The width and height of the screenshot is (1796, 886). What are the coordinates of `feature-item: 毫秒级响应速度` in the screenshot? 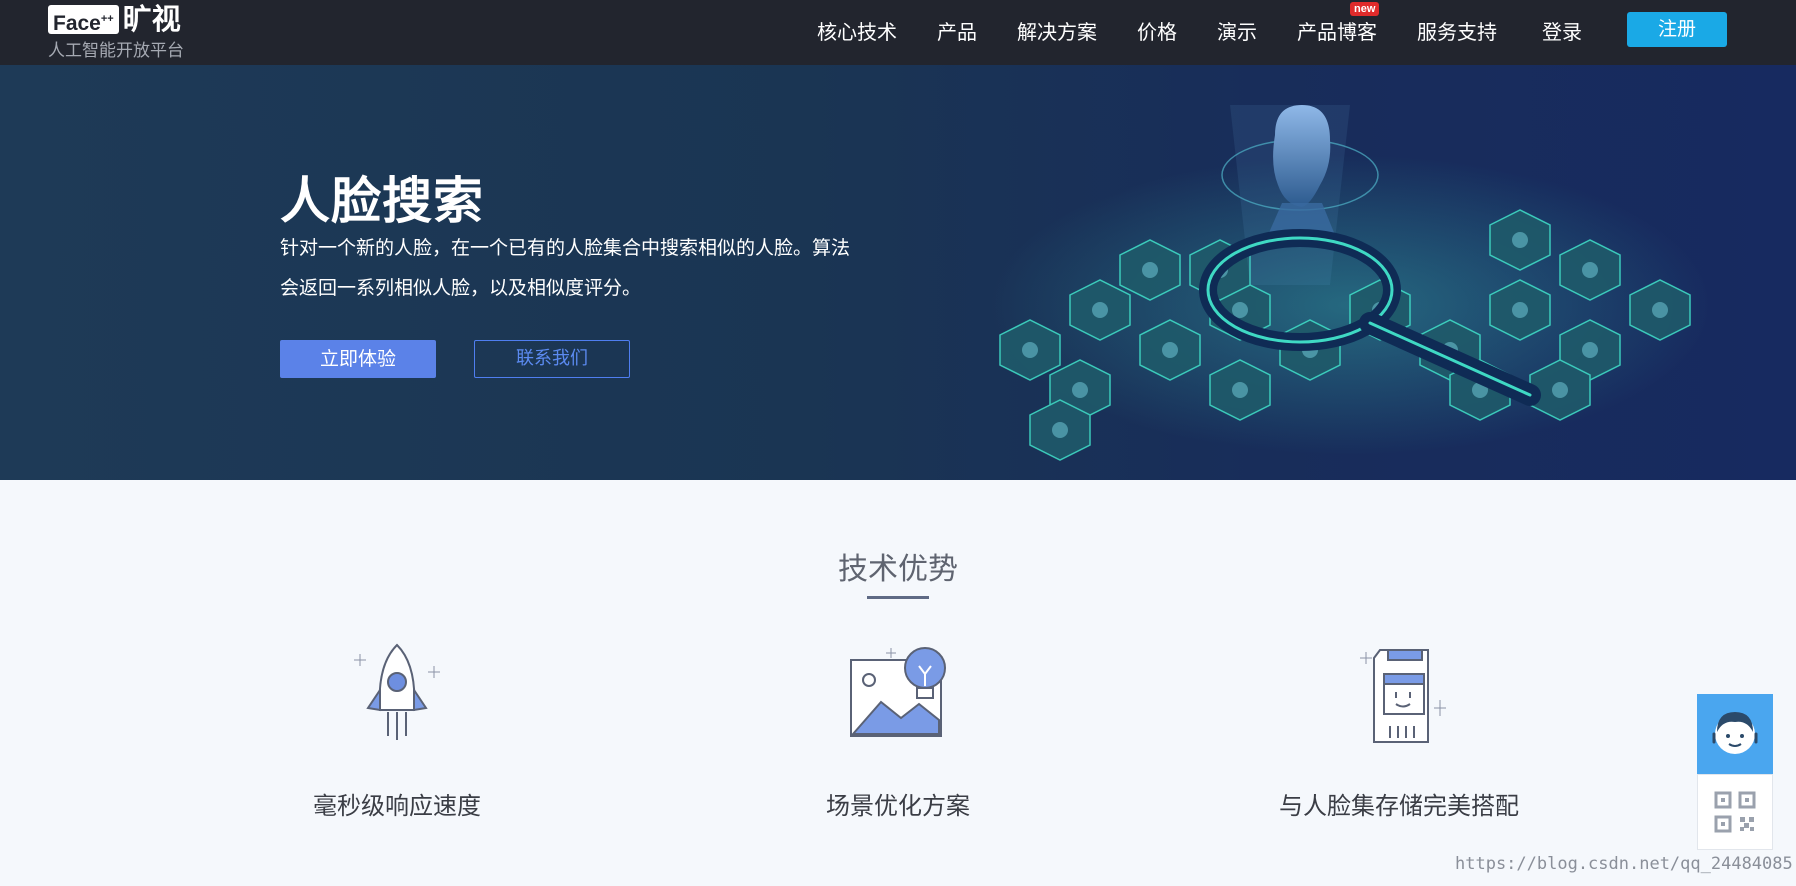 It's located at (397, 730).